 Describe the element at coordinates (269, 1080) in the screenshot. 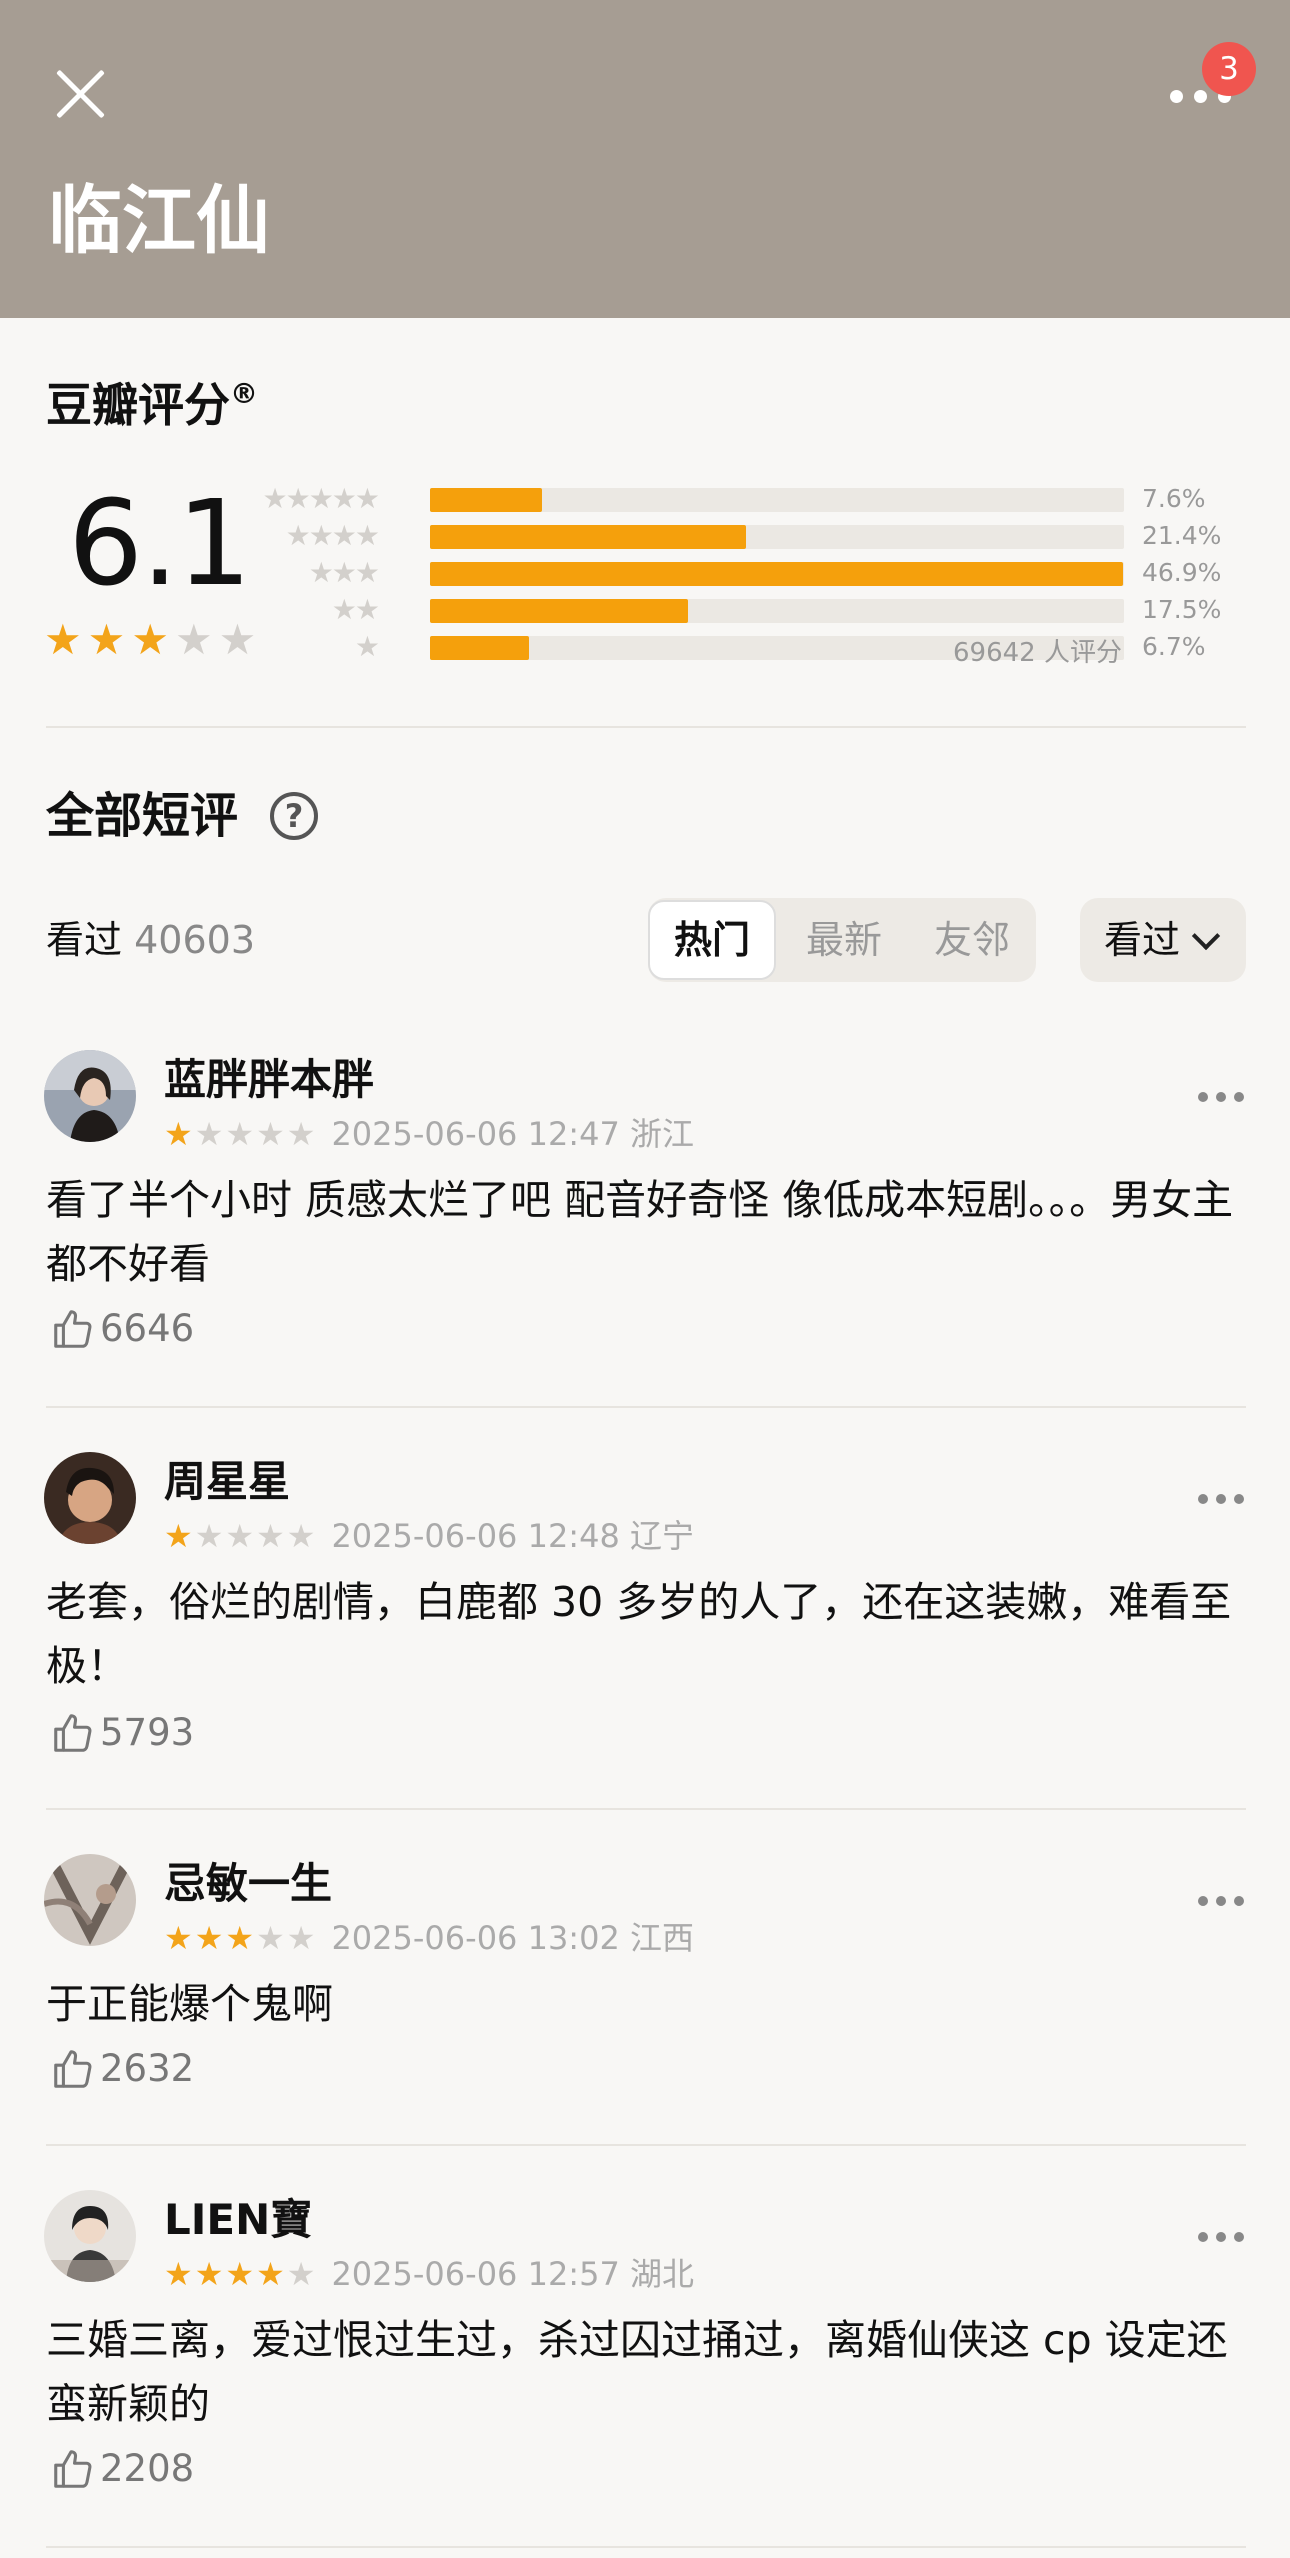

I see `reviewer-name: 蓝胖胖本胖` at that location.